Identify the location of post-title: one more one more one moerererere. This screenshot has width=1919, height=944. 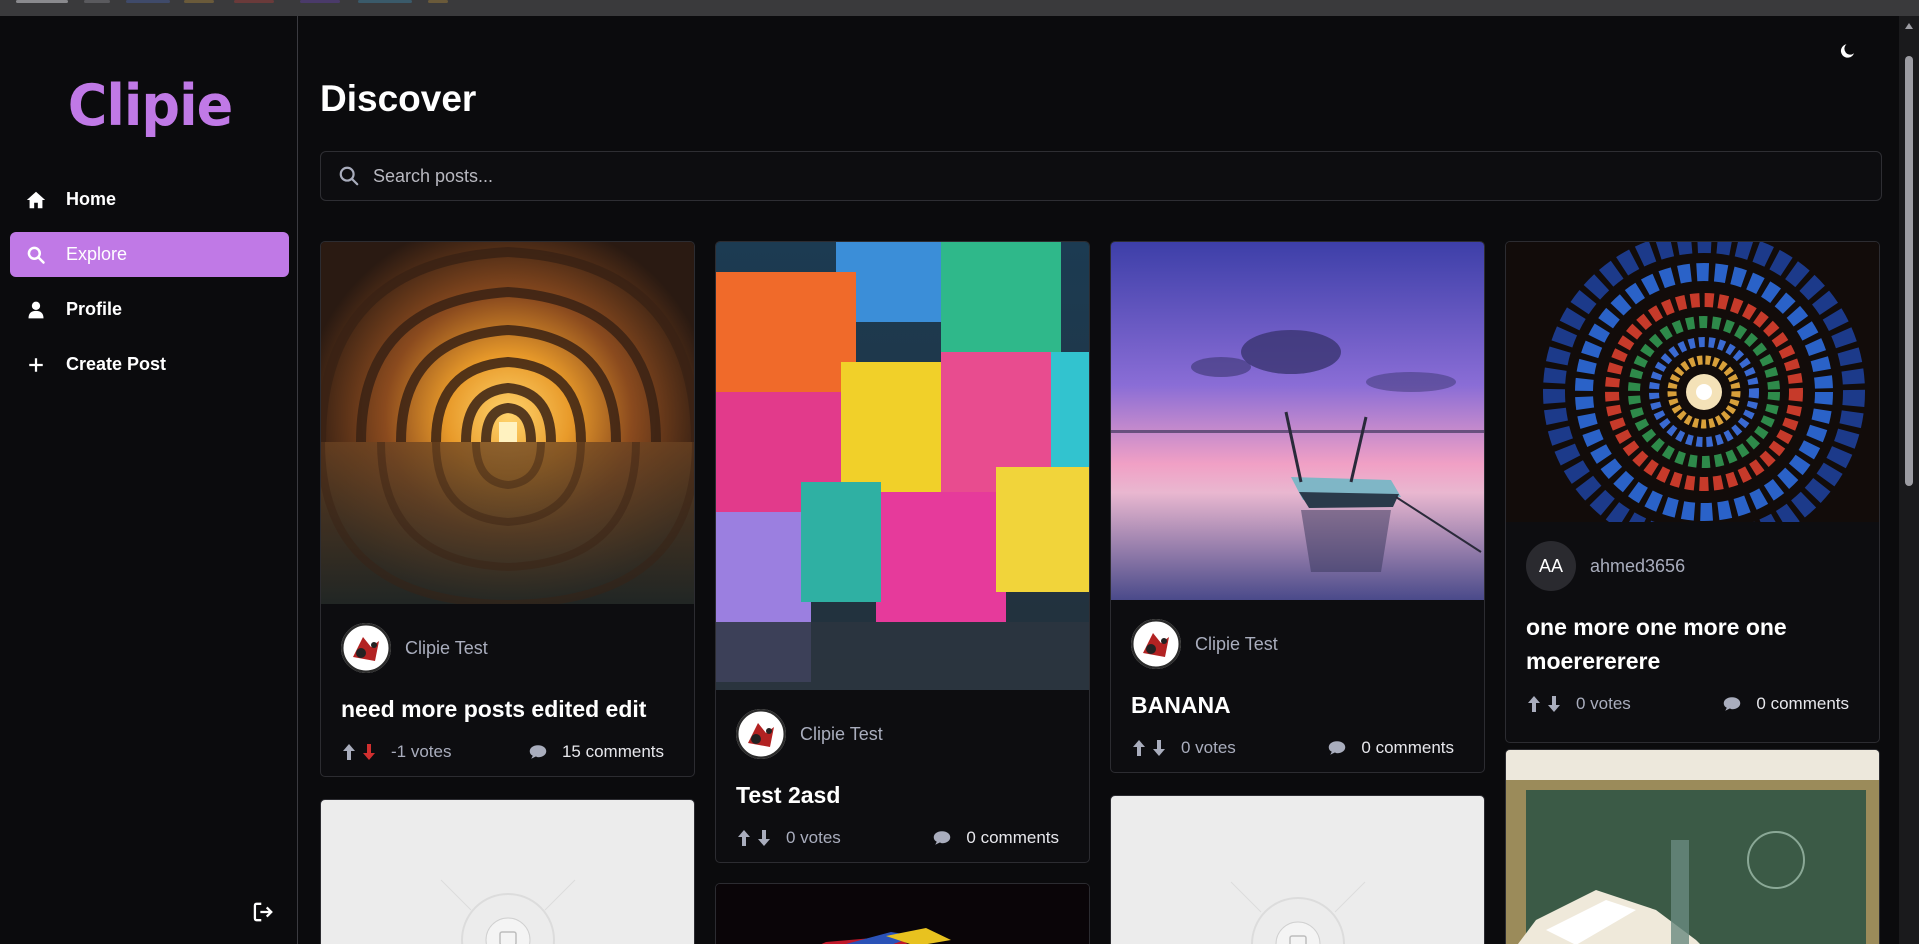
(1692, 644).